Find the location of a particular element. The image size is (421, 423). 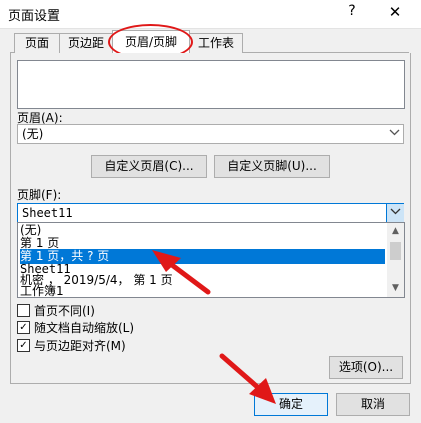

annotation-arrows is located at coordinates (214, 327).